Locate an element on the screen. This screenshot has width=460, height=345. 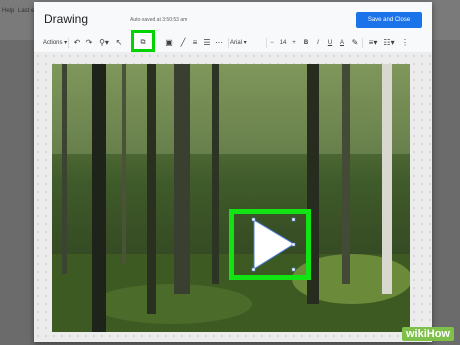
image-icon: ▣ is located at coordinates (169, 43).